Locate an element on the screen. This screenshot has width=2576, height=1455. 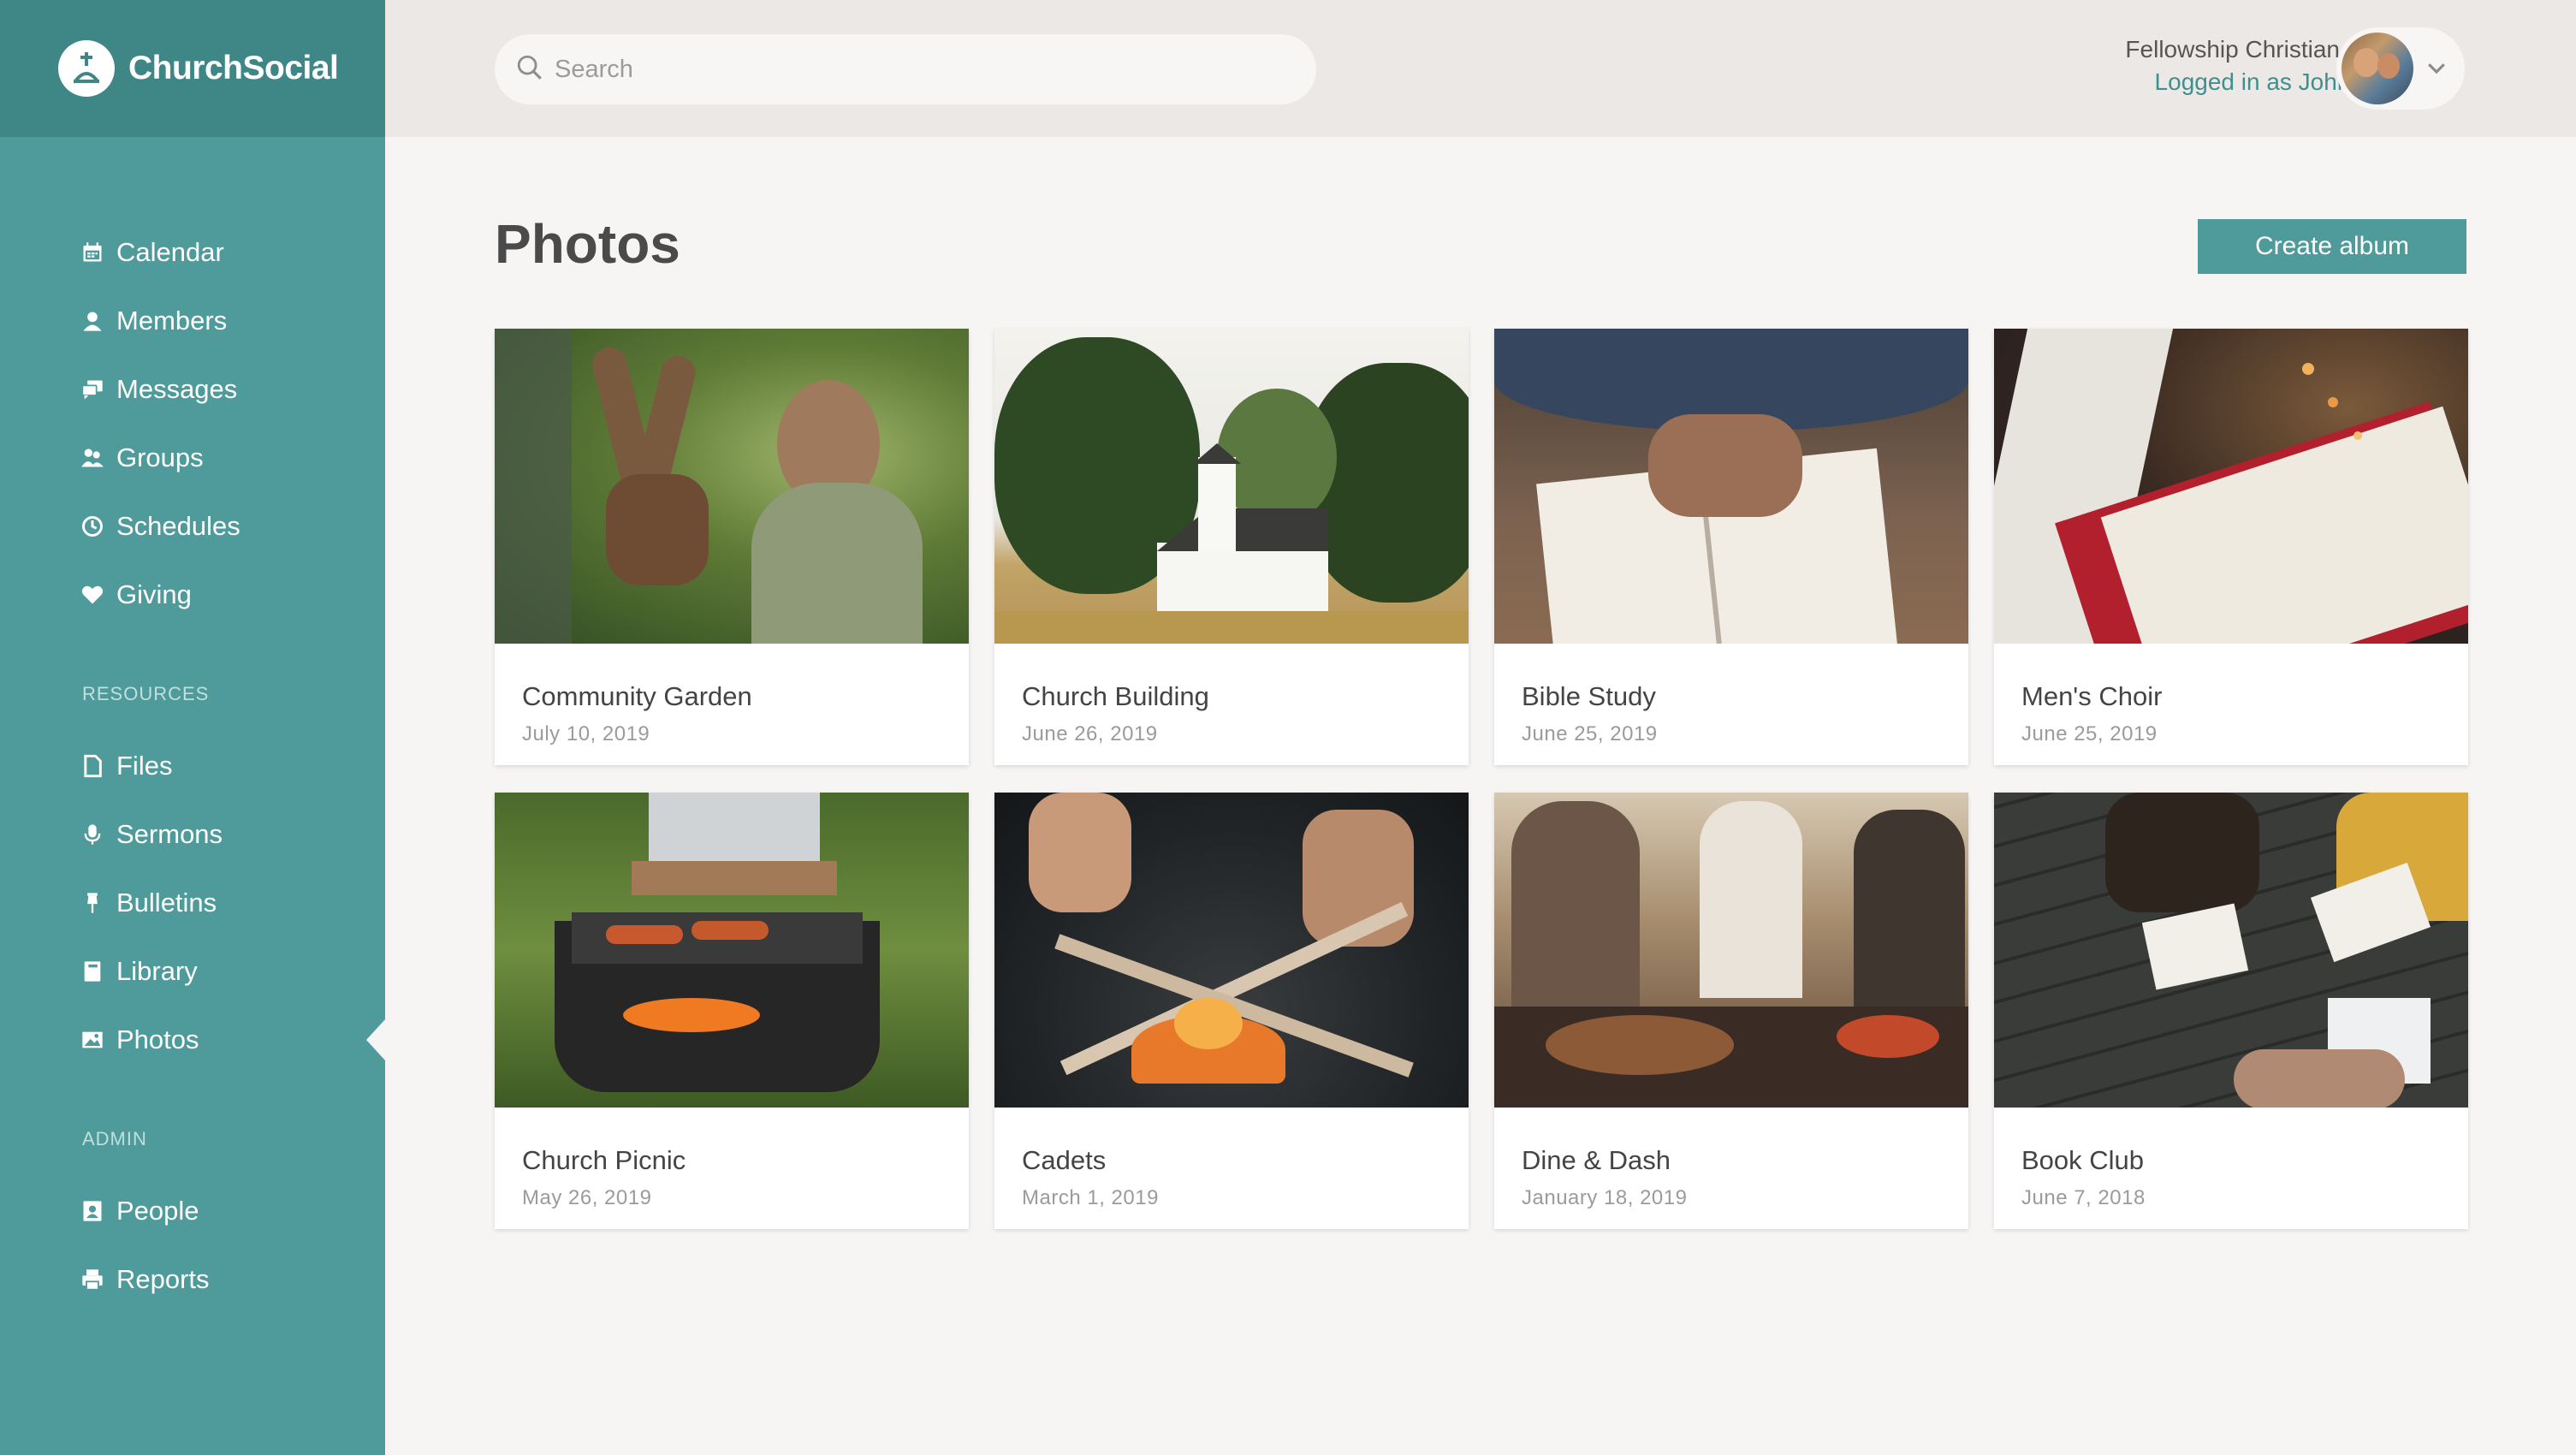
album-card: Dine & Dash January 18, 2019 is located at coordinates (1731, 1011).